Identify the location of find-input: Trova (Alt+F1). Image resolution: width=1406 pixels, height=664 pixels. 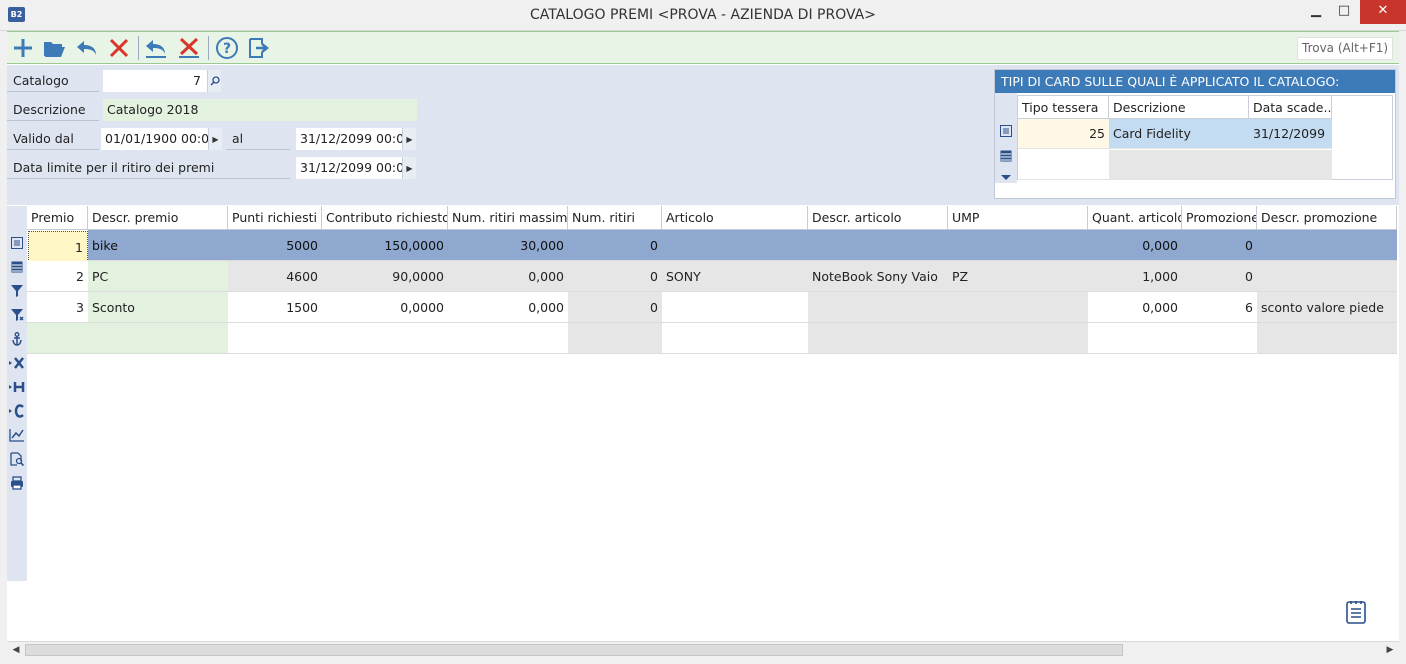
(1345, 48).